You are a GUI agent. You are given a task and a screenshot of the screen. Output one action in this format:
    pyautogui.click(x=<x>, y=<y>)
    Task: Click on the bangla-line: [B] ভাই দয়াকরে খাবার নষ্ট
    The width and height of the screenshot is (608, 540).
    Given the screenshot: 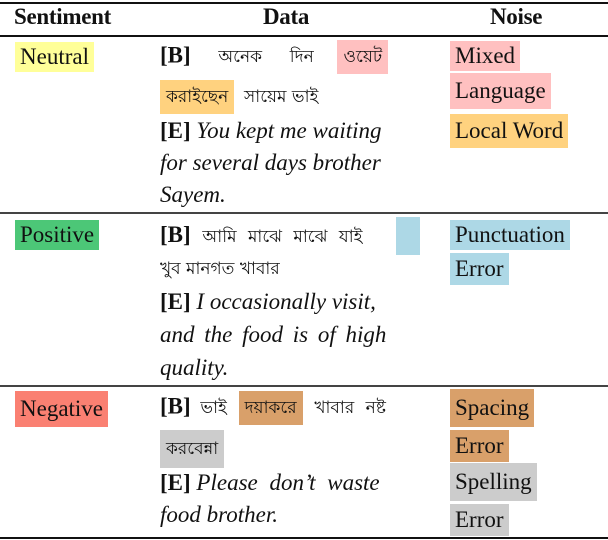 What is the action you would take?
    pyautogui.click(x=273, y=408)
    